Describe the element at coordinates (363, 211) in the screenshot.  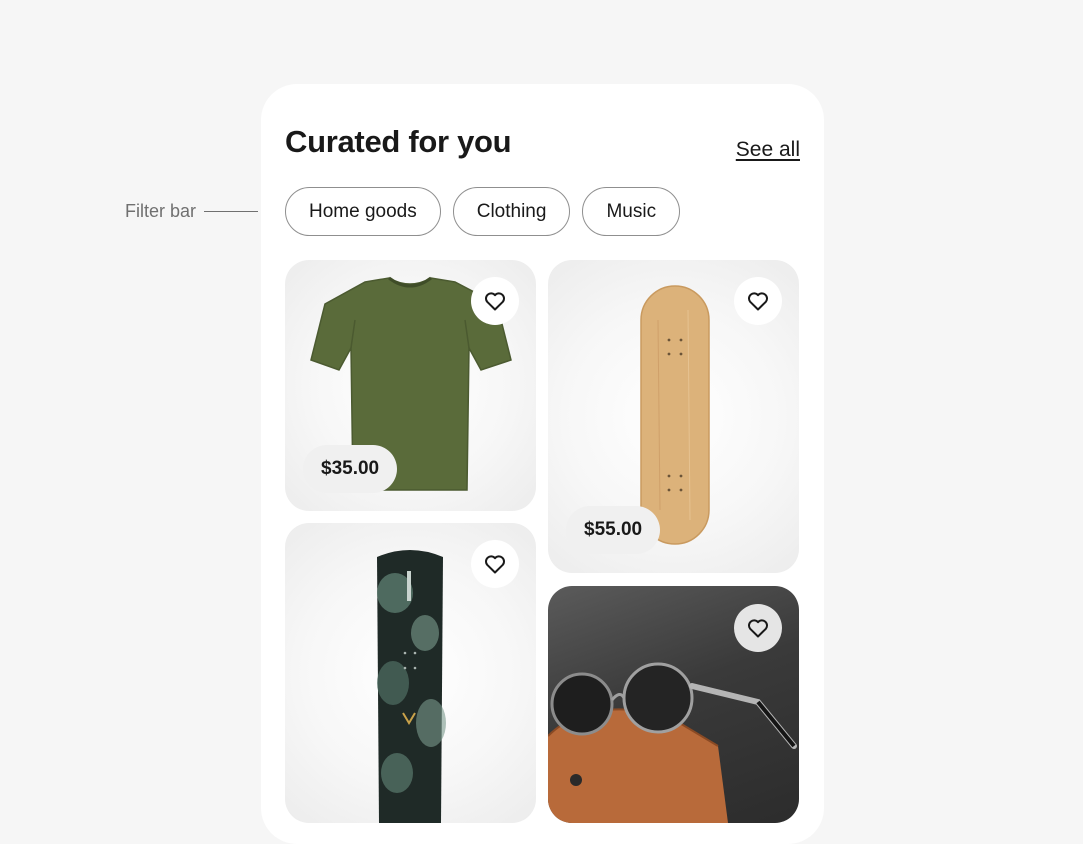
I see `filter-chip-home-goods: Home goods` at that location.